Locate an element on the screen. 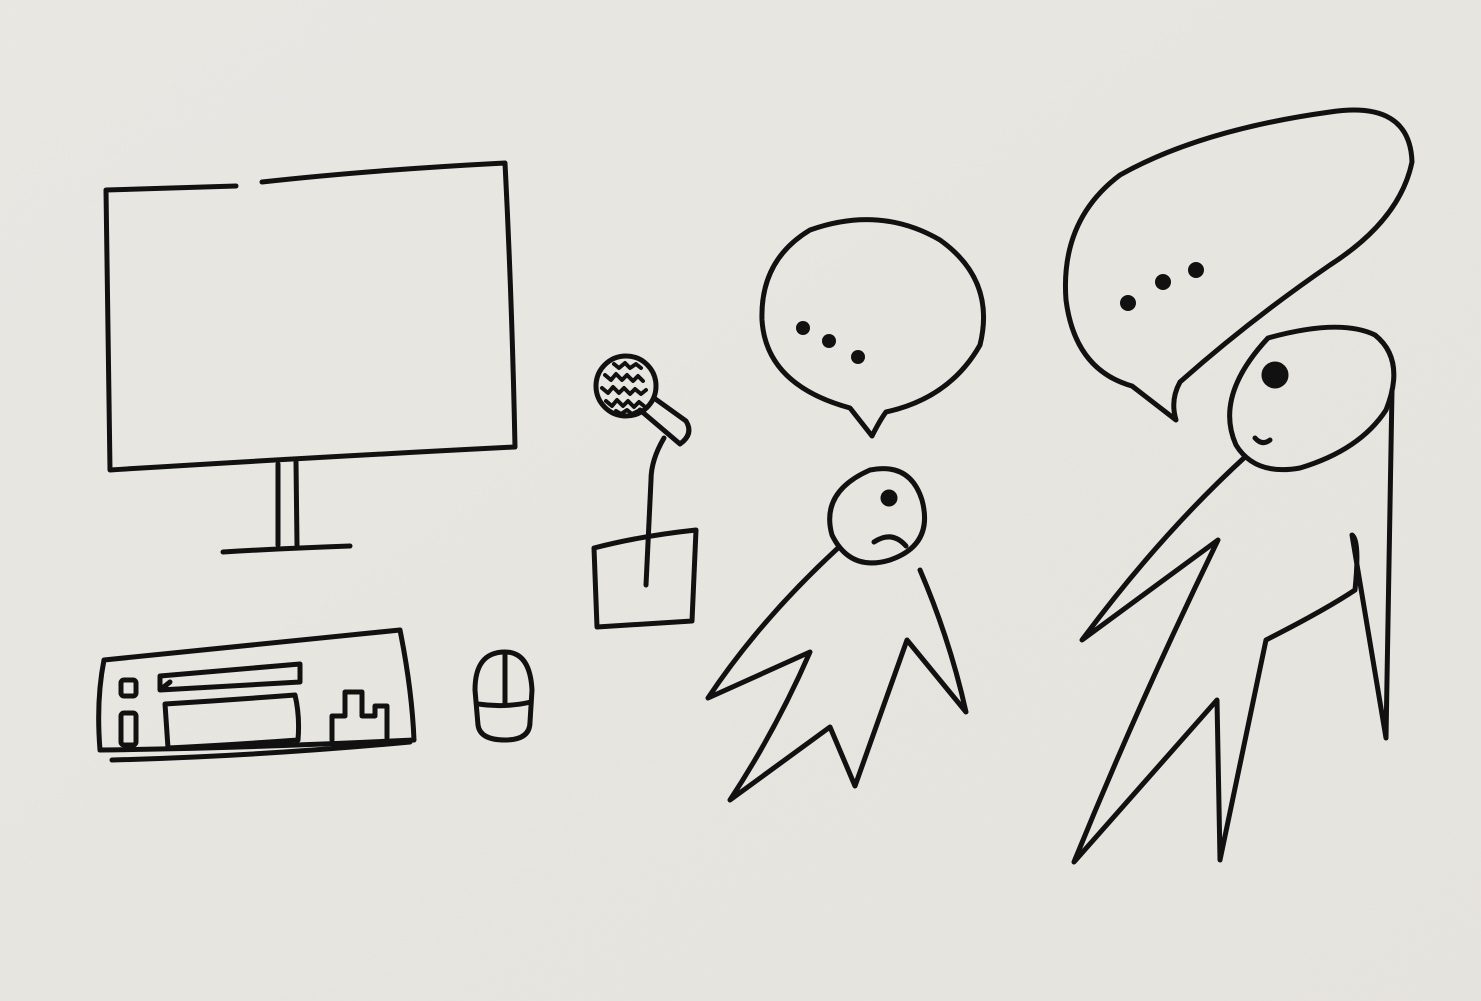  small-person-eye is located at coordinates (889, 498).